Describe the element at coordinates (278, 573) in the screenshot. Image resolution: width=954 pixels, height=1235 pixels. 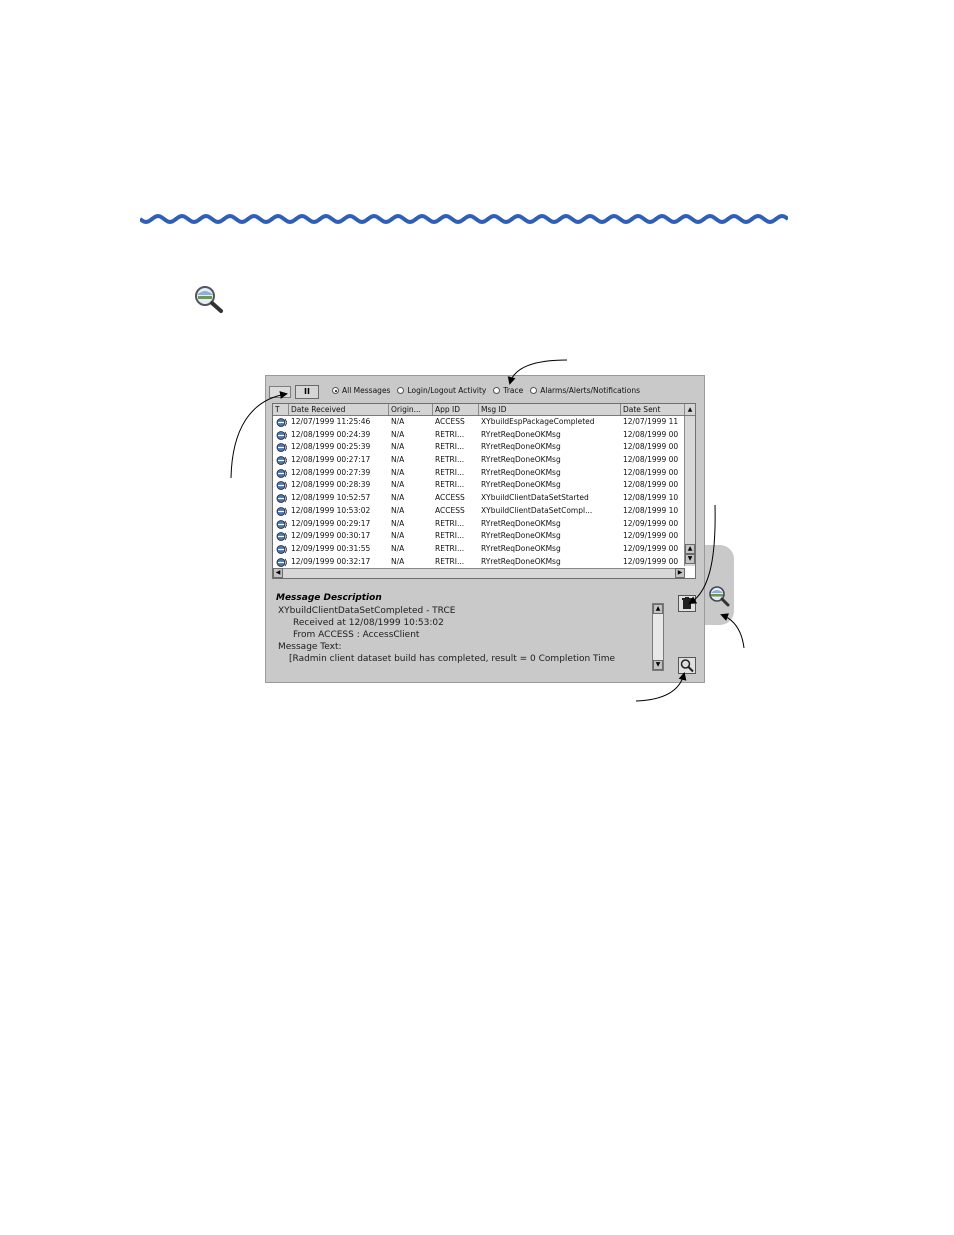
I see `scroll-left-button: ◀` at that location.